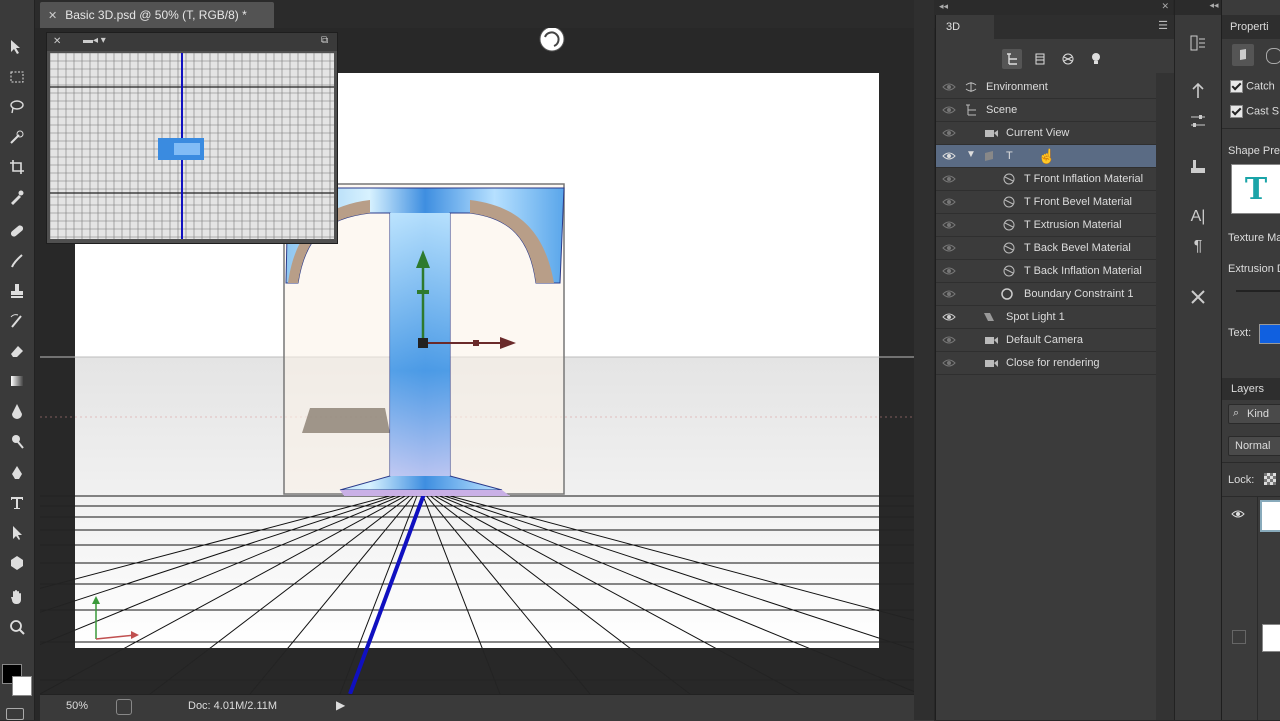  I want to click on character-panel-icon: A|, so click(1198, 217).